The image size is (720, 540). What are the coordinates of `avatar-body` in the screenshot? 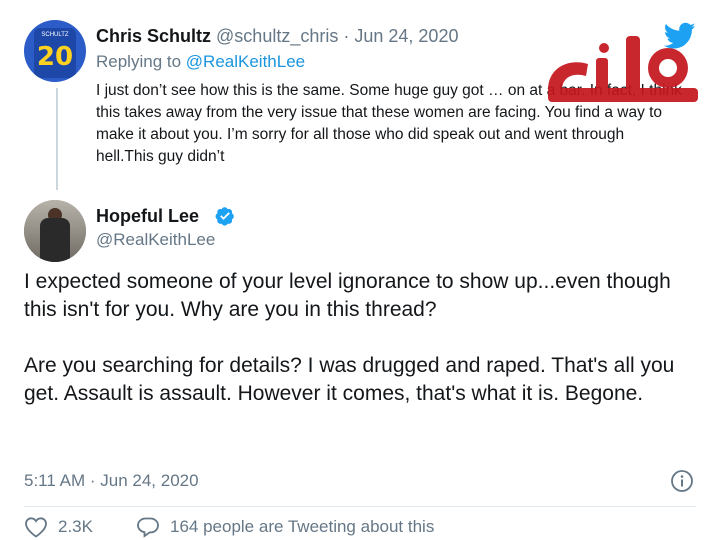 It's located at (55, 240).